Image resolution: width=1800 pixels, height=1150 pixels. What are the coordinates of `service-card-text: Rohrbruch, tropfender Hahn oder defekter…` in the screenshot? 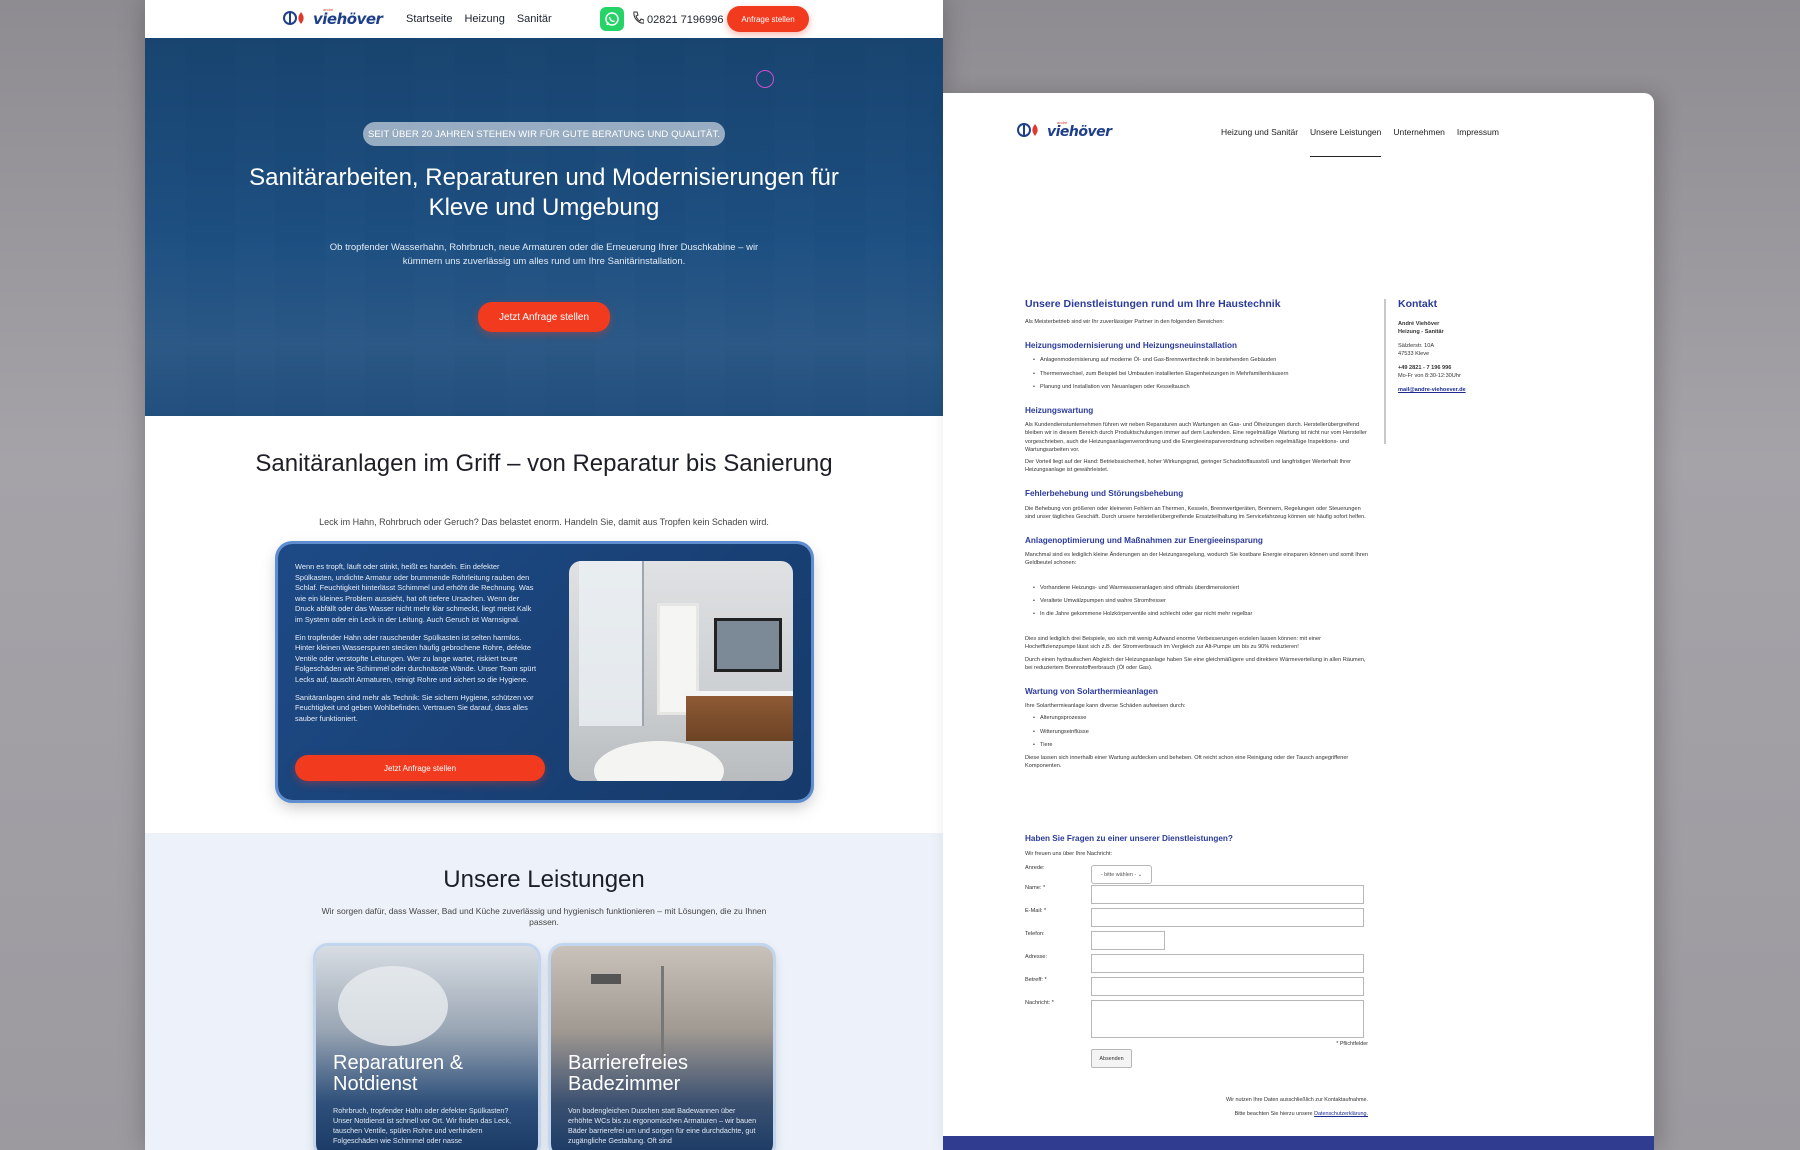 It's located at (422, 1125).